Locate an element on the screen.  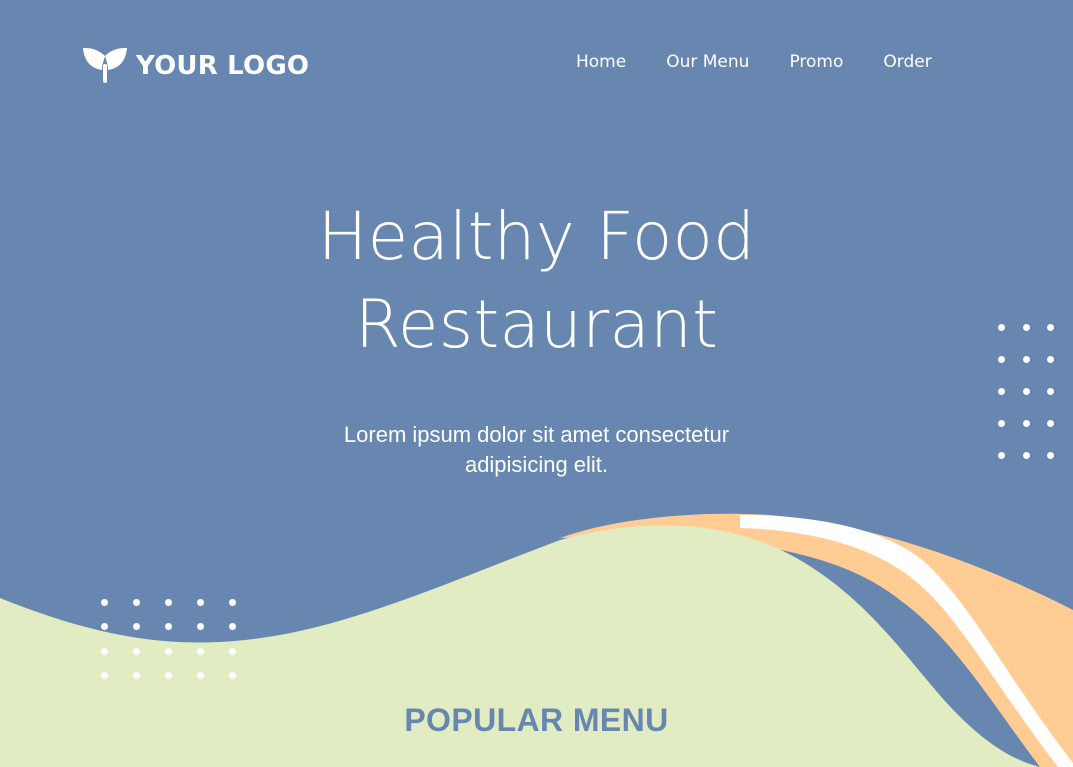
hero-subtitle-line-2: adipisicing elit. is located at coordinates (536, 464).